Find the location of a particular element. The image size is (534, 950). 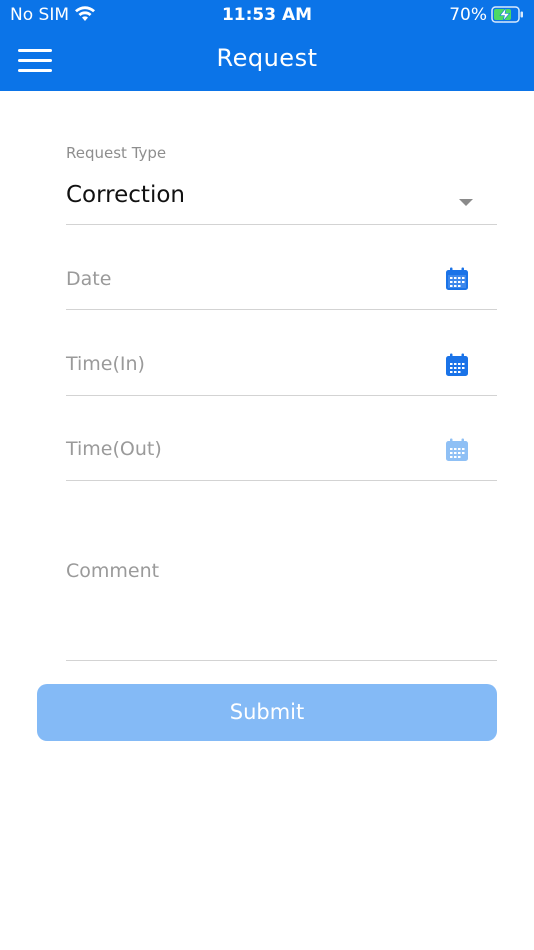

battery-percent: 70% is located at coordinates (468, 15).